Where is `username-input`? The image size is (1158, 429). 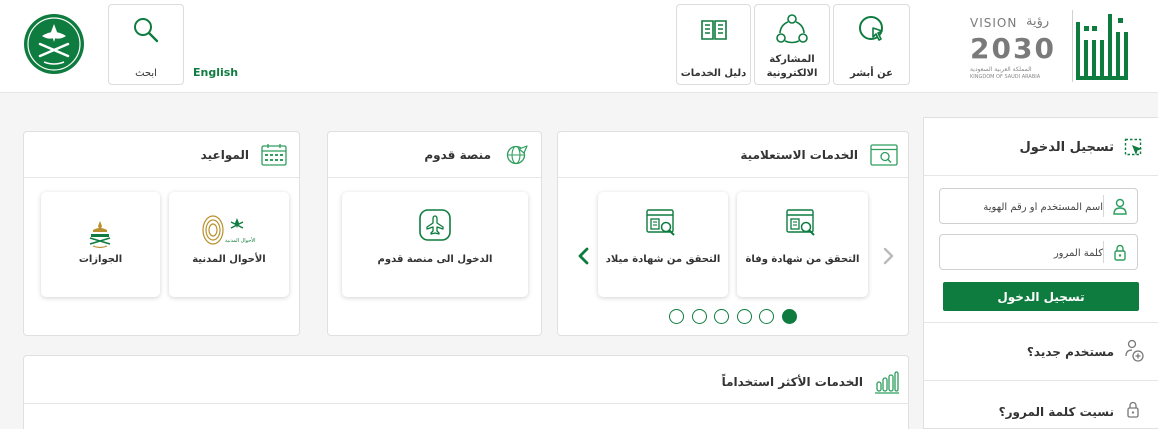
username-input is located at coordinates (1025, 207).